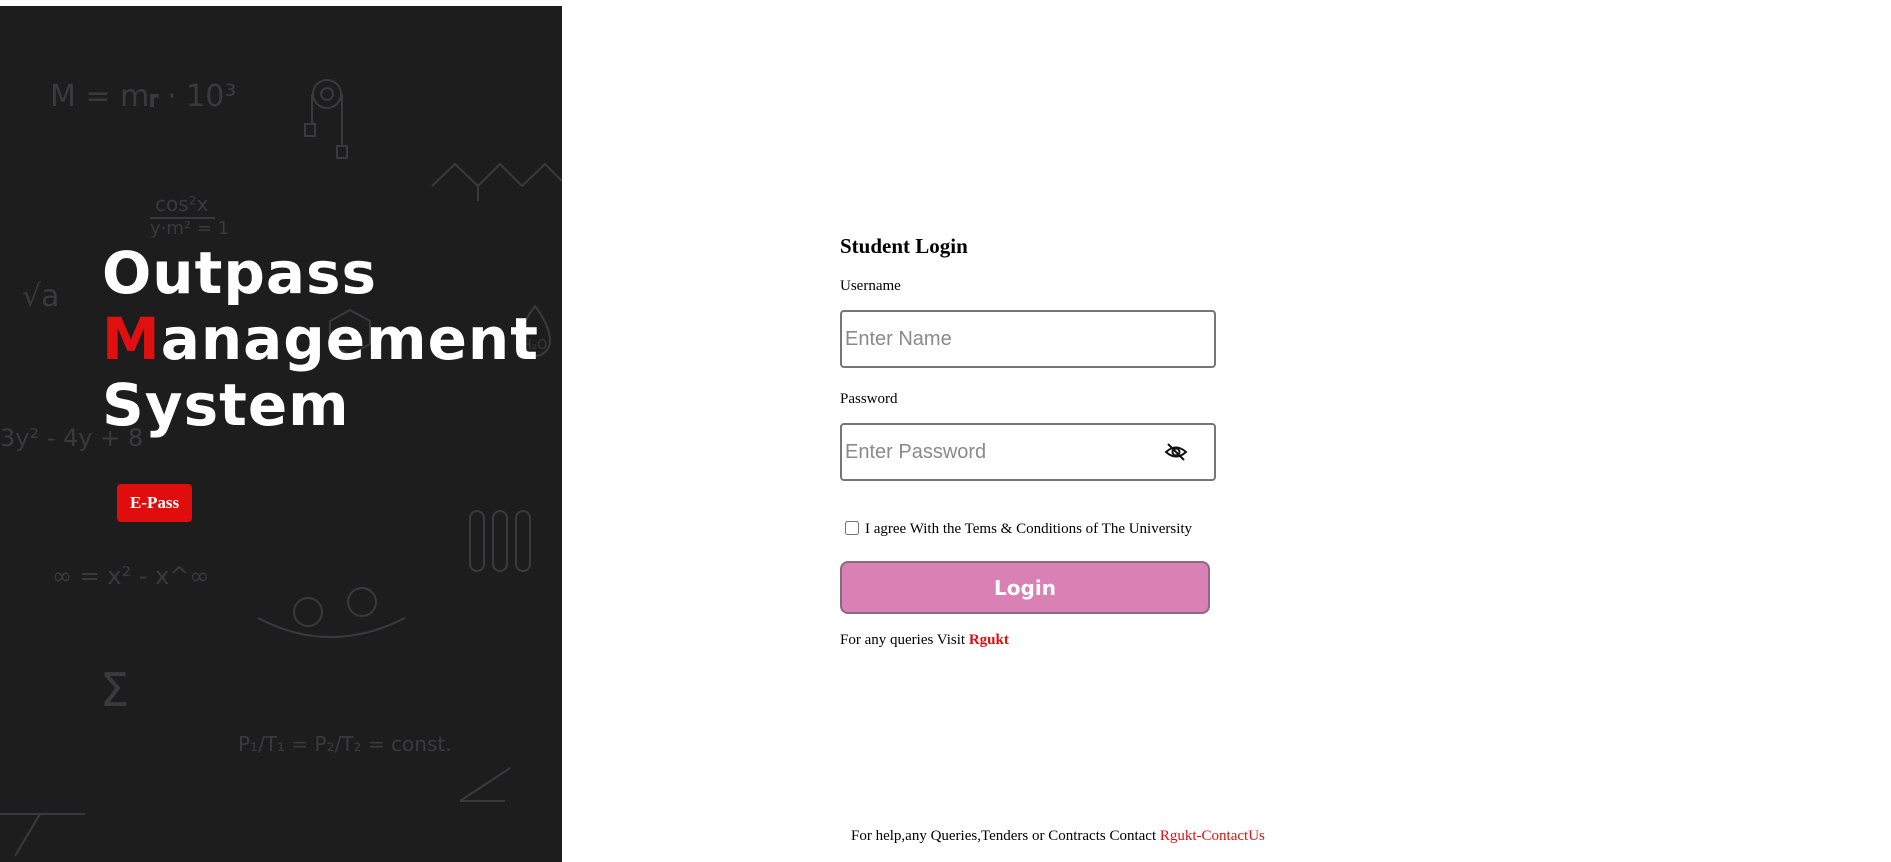 This screenshot has height=862, width=1891. Describe the element at coordinates (130, 576) in the screenshot. I see `svg-text: ∞ = x² - x^∞` at that location.